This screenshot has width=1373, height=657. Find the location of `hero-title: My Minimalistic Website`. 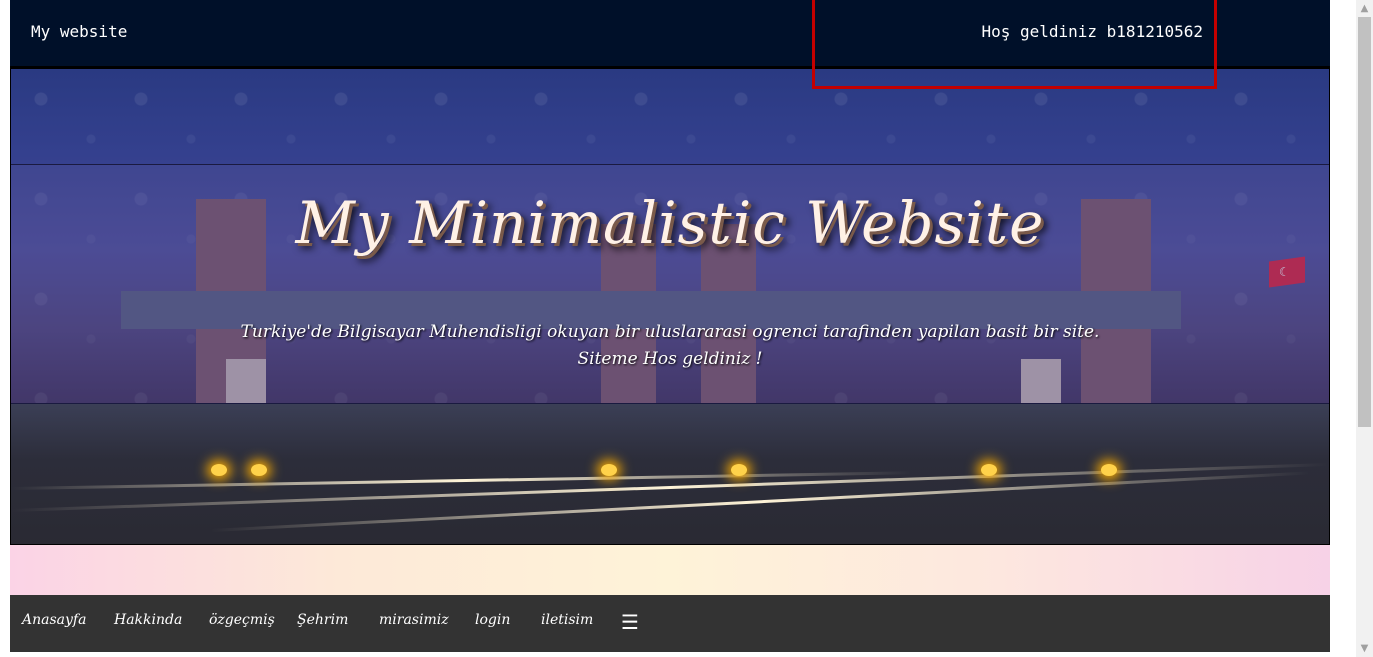

hero-title: My Minimalistic Website is located at coordinates (670, 223).